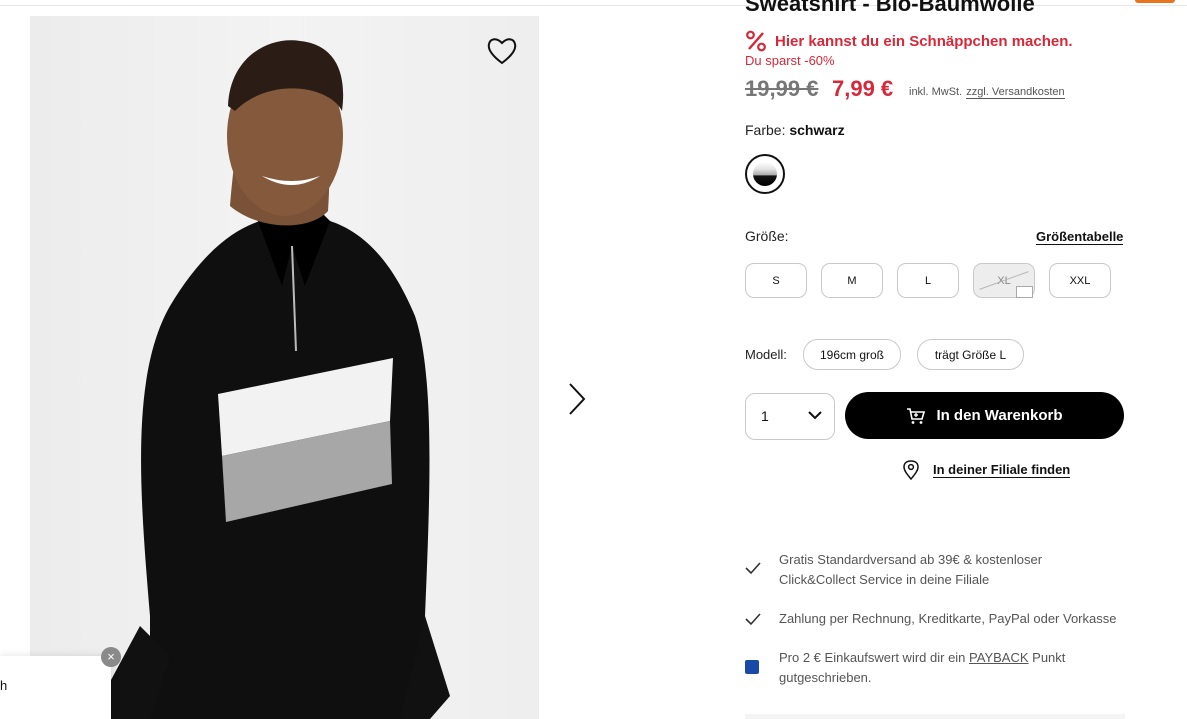 This screenshot has width=1187, height=719. I want to click on color-value: schwarz, so click(817, 130).